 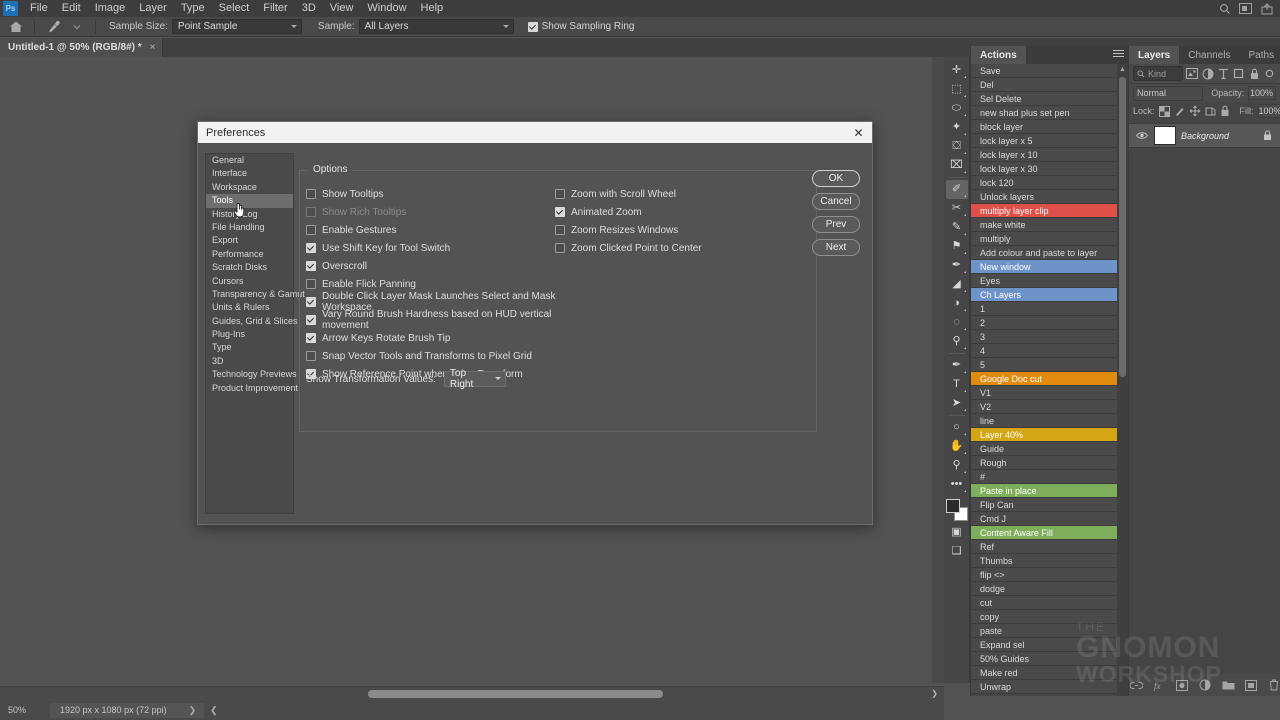 I want to click on dodge-tool: ⚲, so click(x=957, y=341).